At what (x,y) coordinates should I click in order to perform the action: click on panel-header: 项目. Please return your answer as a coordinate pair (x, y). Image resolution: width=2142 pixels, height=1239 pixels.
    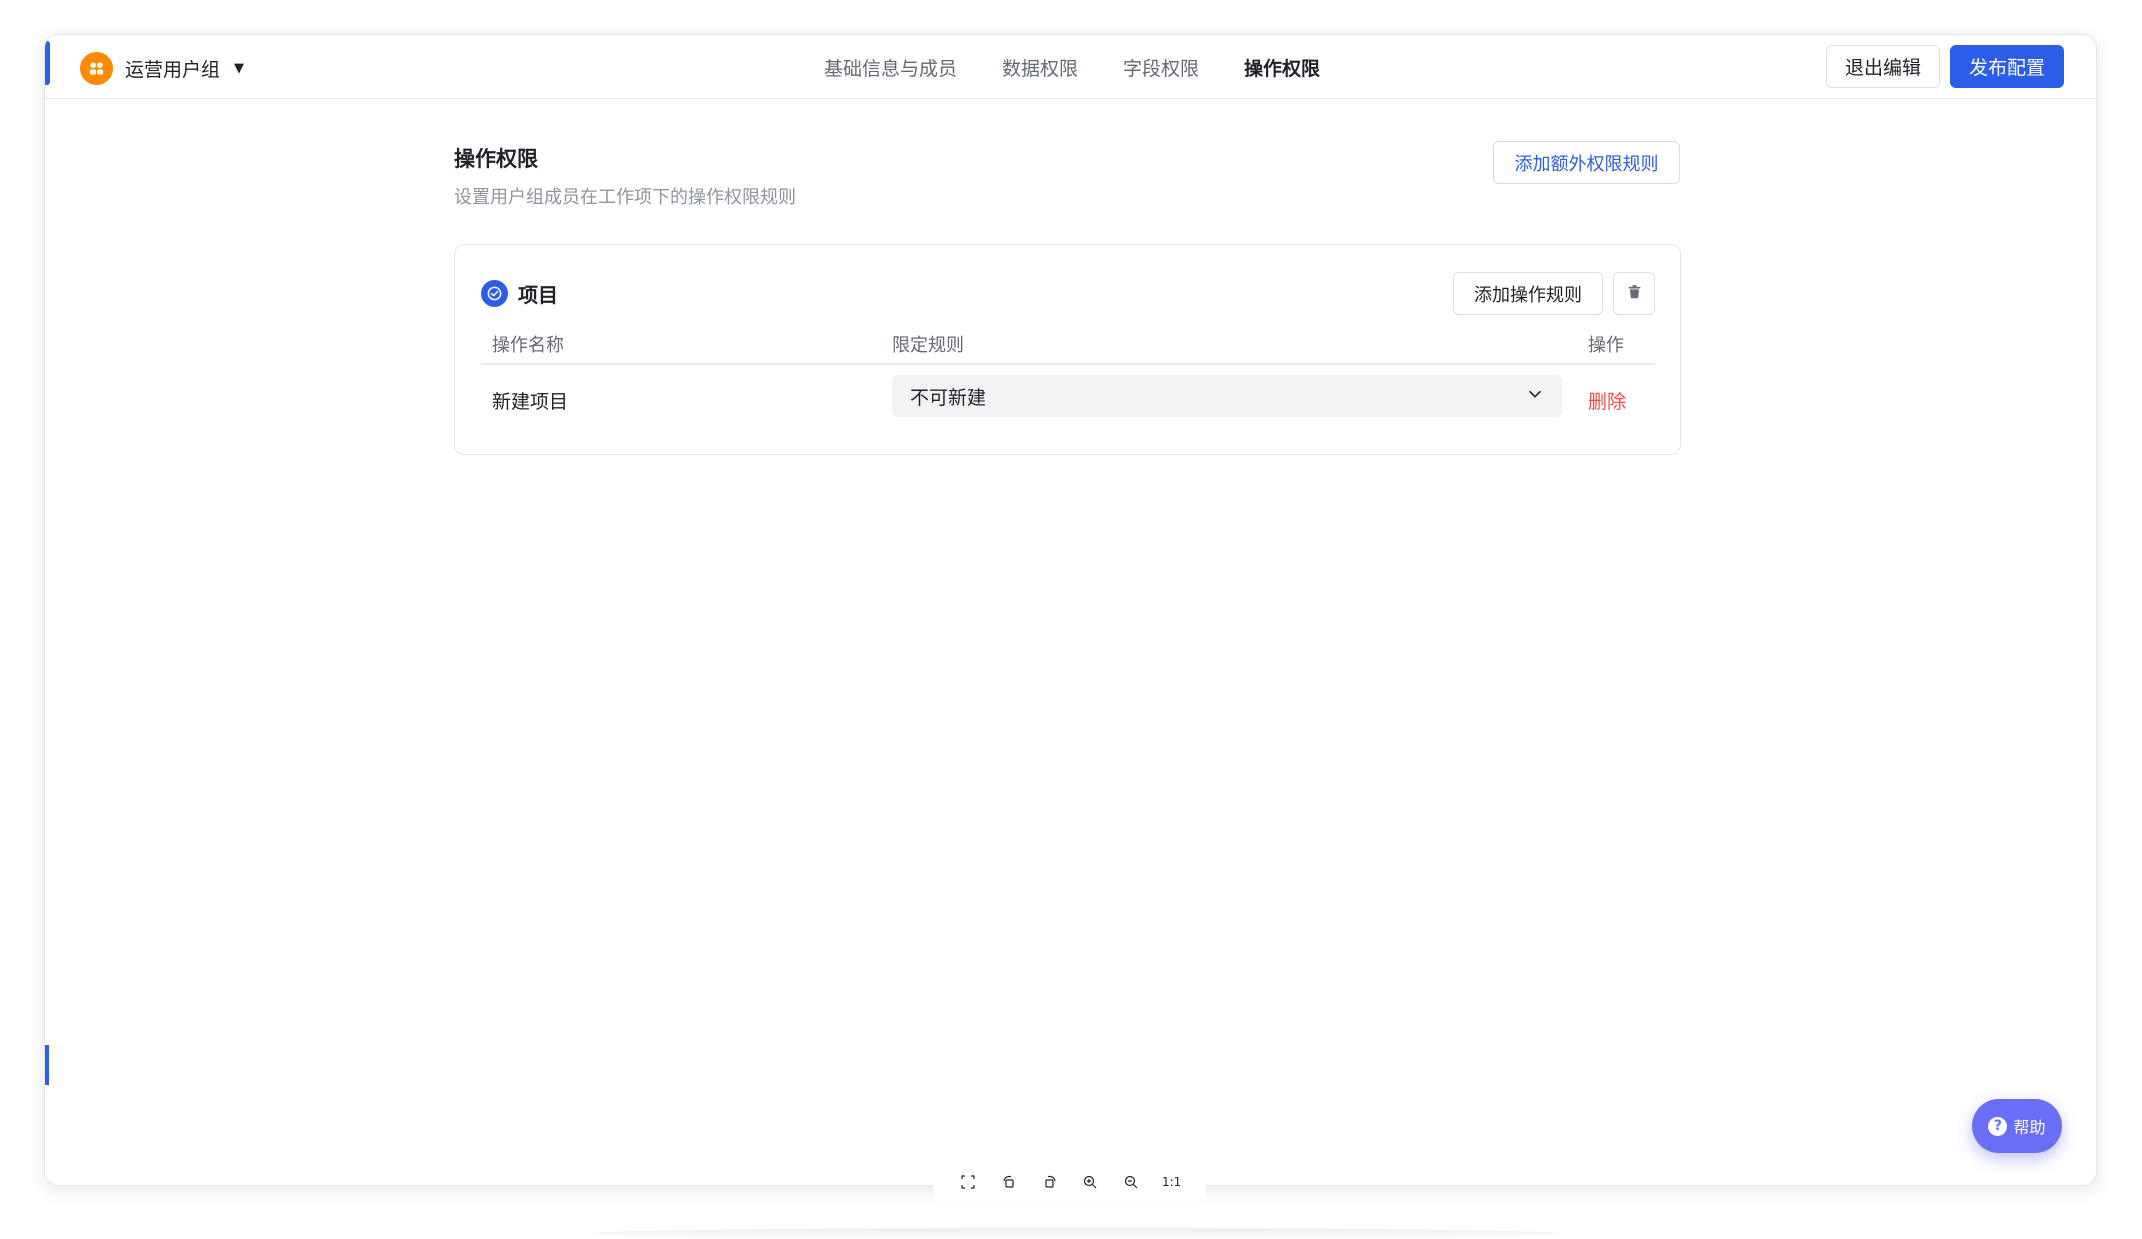
    Looking at the image, I should click on (519, 293).